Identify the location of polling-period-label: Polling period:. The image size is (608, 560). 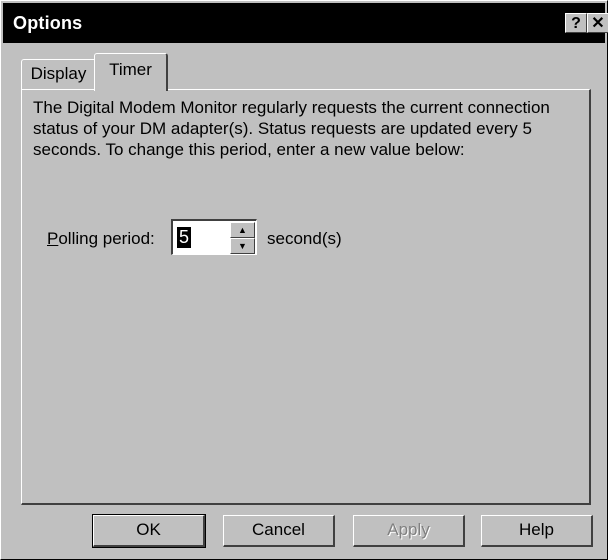
(101, 239).